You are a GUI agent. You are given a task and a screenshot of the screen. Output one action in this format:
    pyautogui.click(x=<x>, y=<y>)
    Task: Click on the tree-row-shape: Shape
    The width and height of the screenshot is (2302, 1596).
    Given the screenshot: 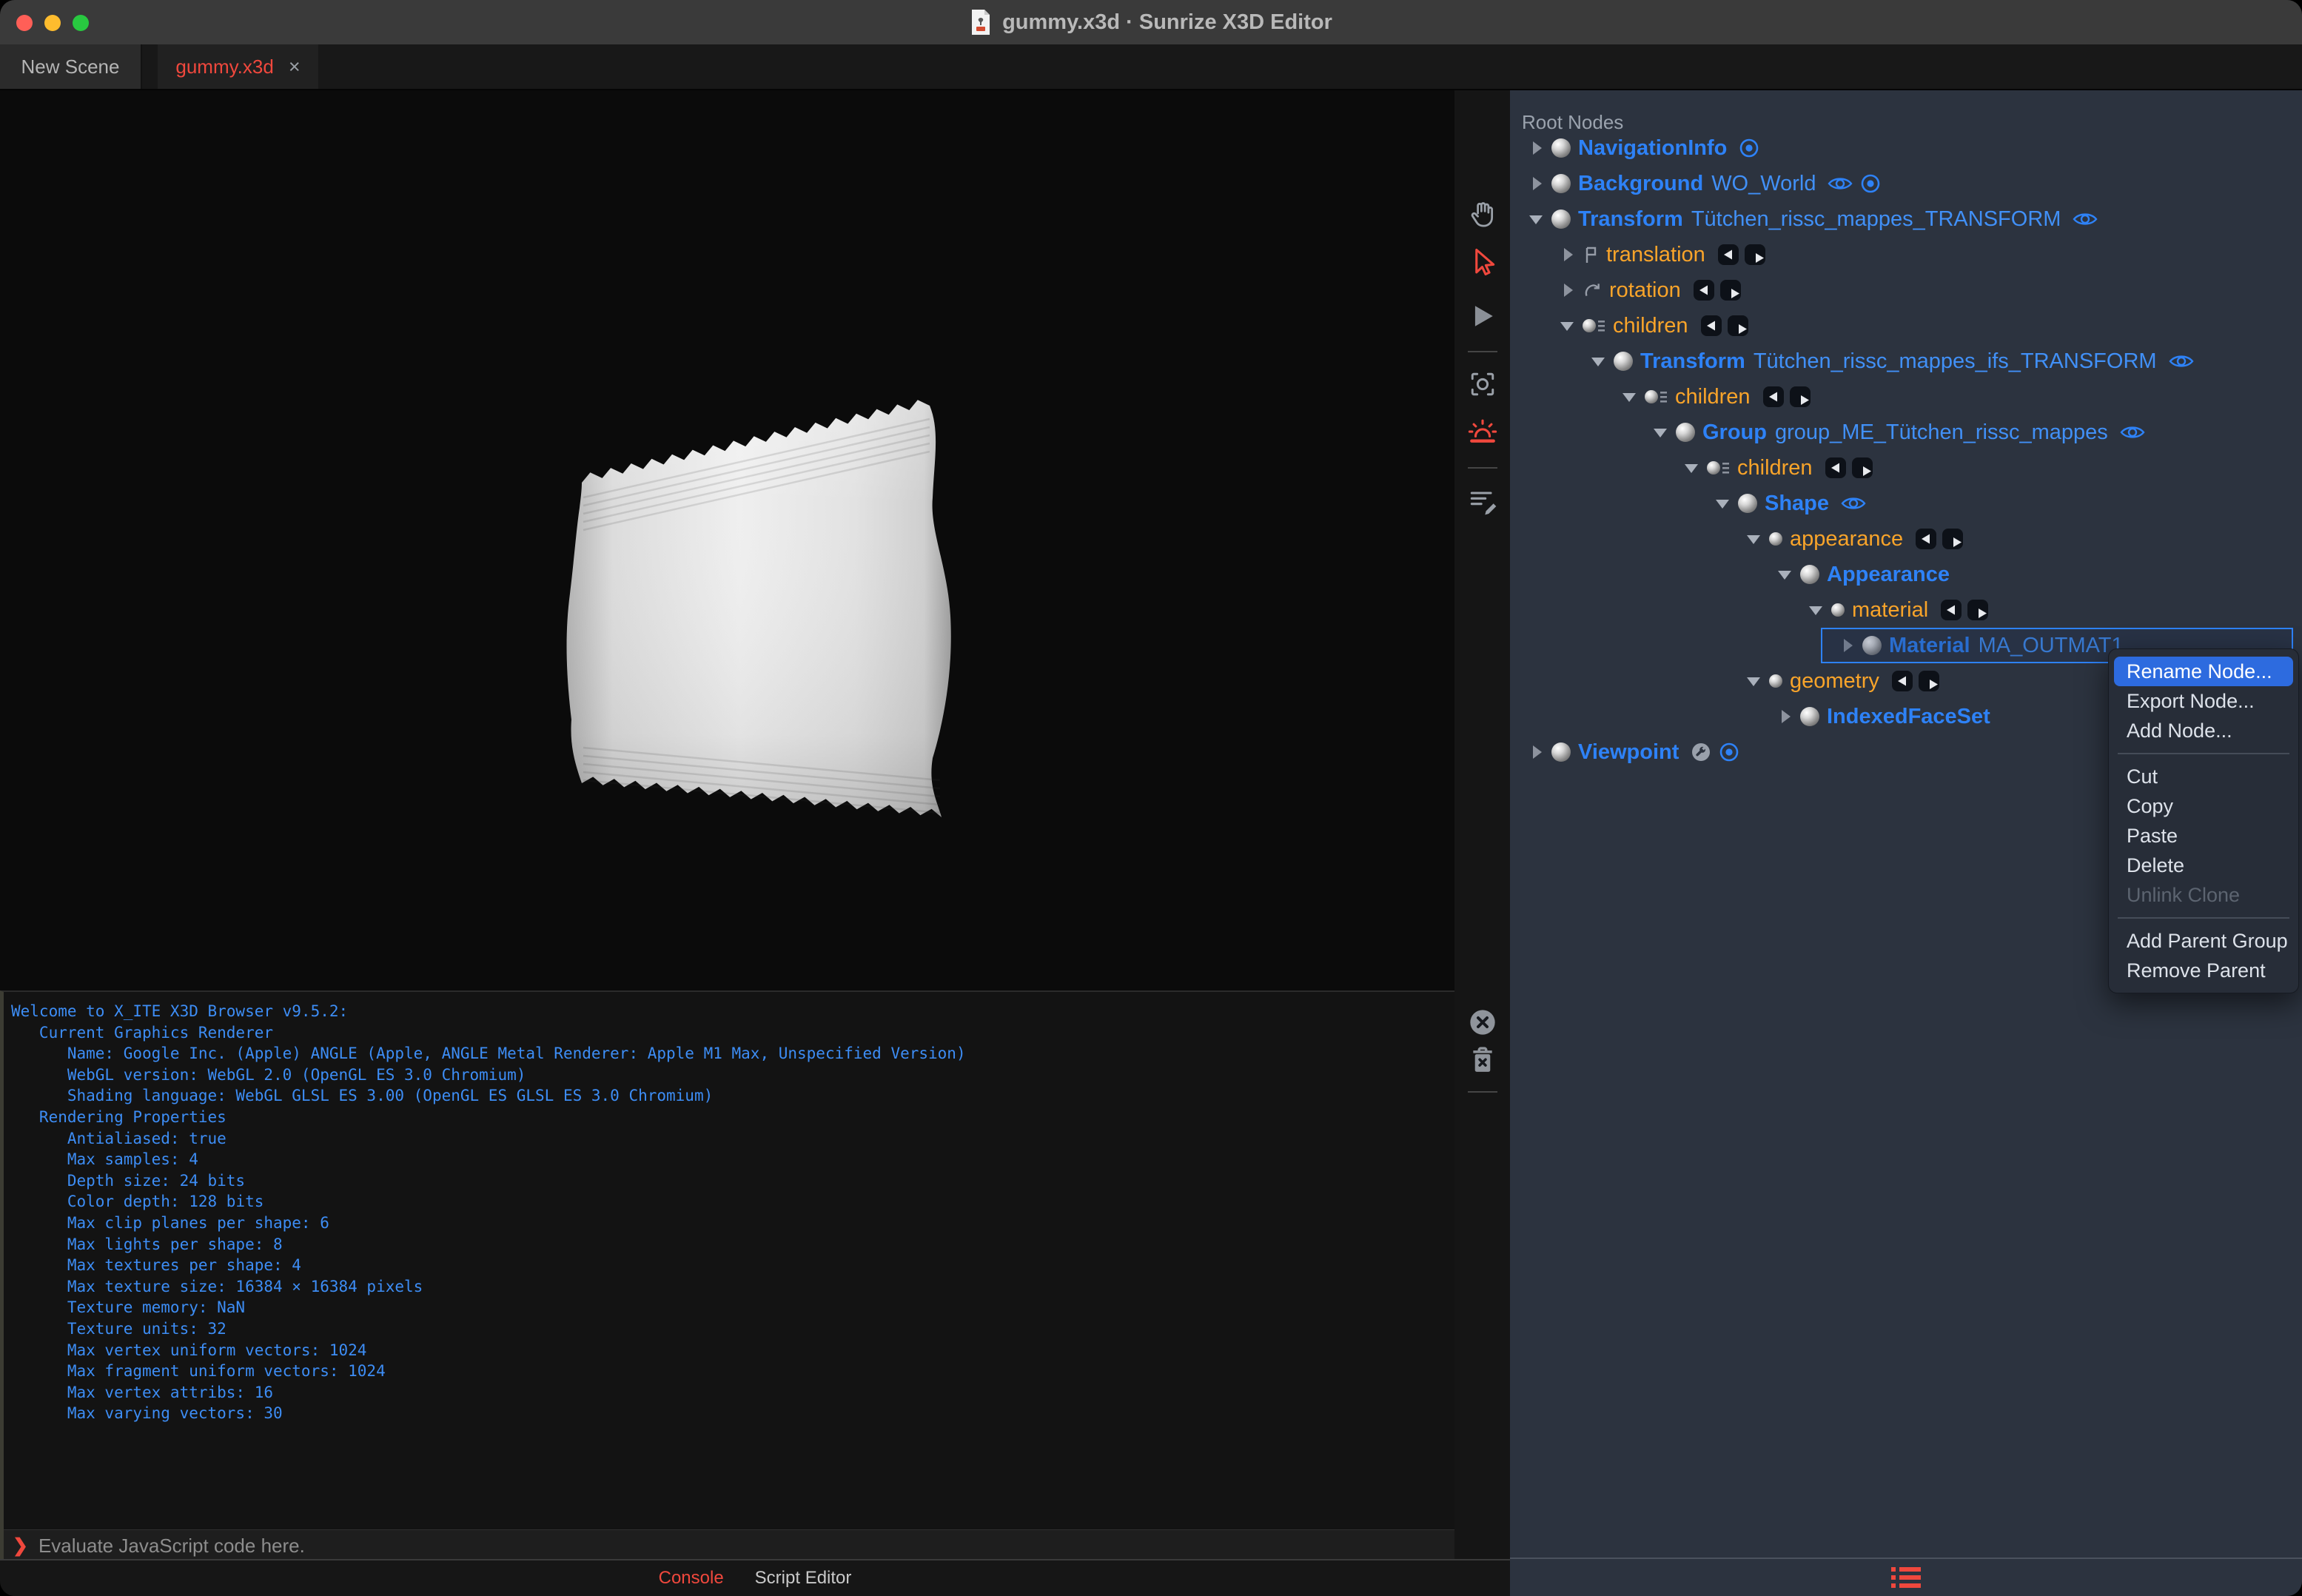 What is the action you would take?
    pyautogui.click(x=1906, y=503)
    